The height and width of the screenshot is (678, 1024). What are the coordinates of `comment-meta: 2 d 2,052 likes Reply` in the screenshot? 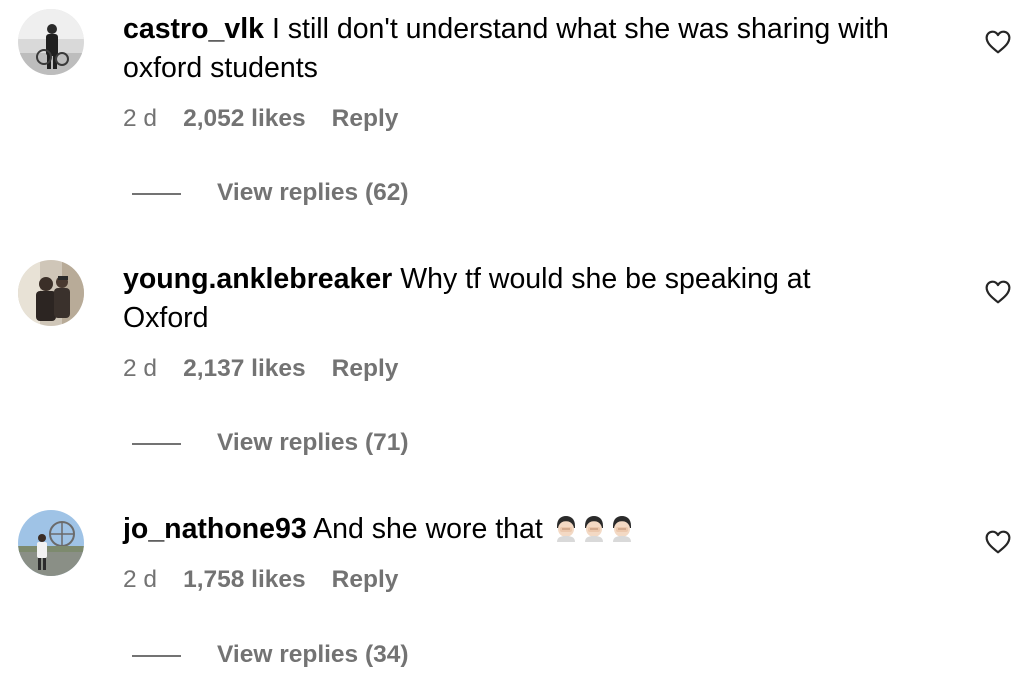 It's located at (260, 119).